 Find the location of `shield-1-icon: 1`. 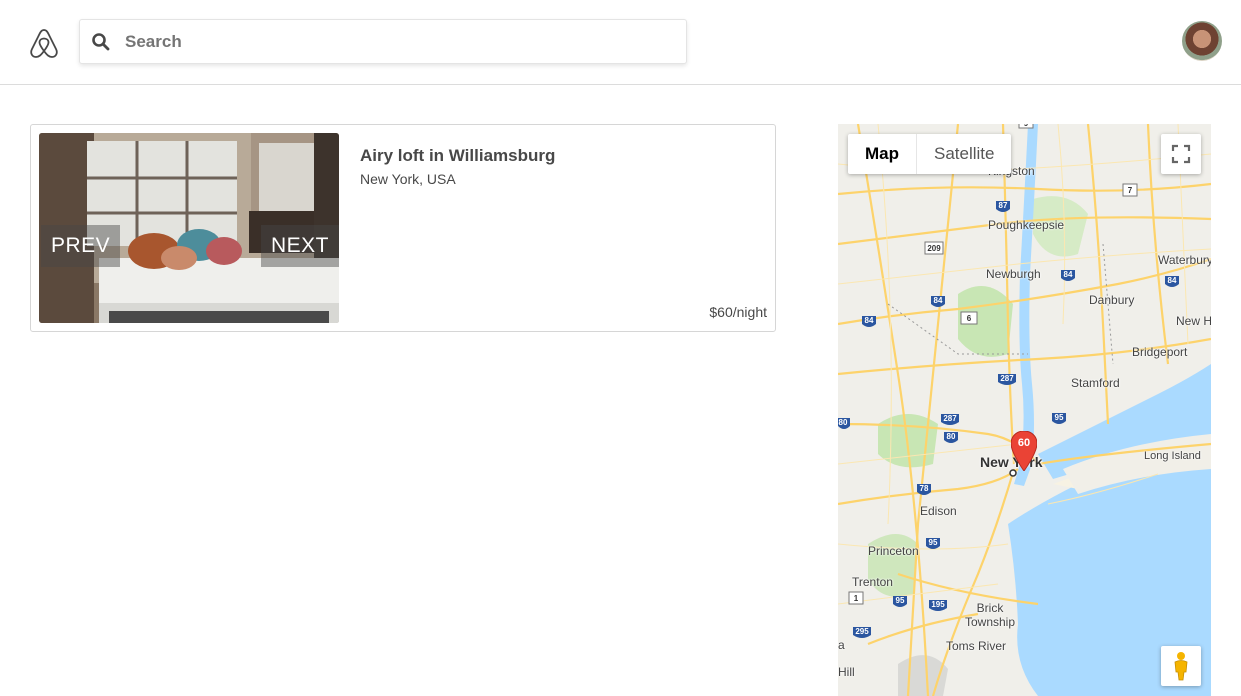

shield-1-icon: 1 is located at coordinates (856, 598).